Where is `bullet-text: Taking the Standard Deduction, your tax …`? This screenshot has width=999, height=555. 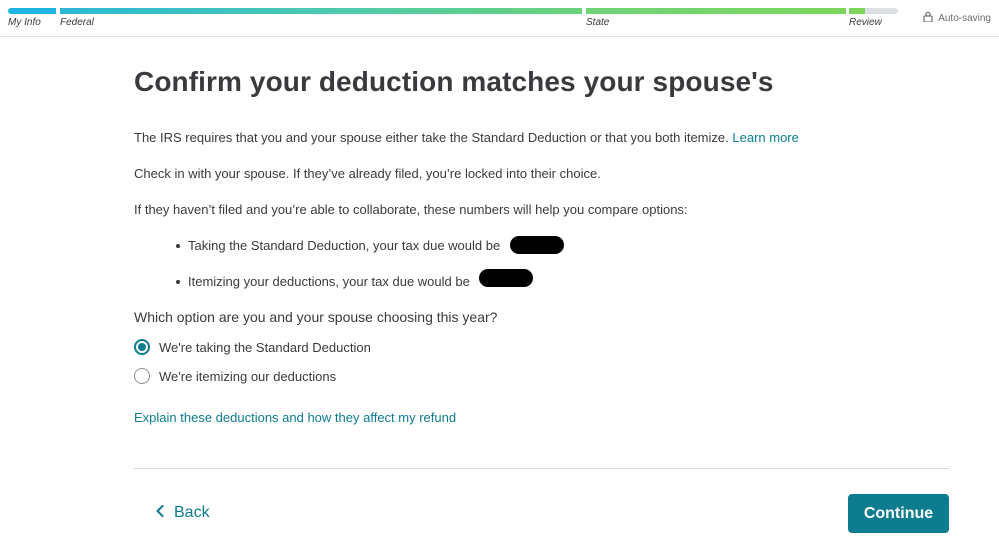
bullet-text: Taking the Standard Deduction, your tax … is located at coordinates (344, 245).